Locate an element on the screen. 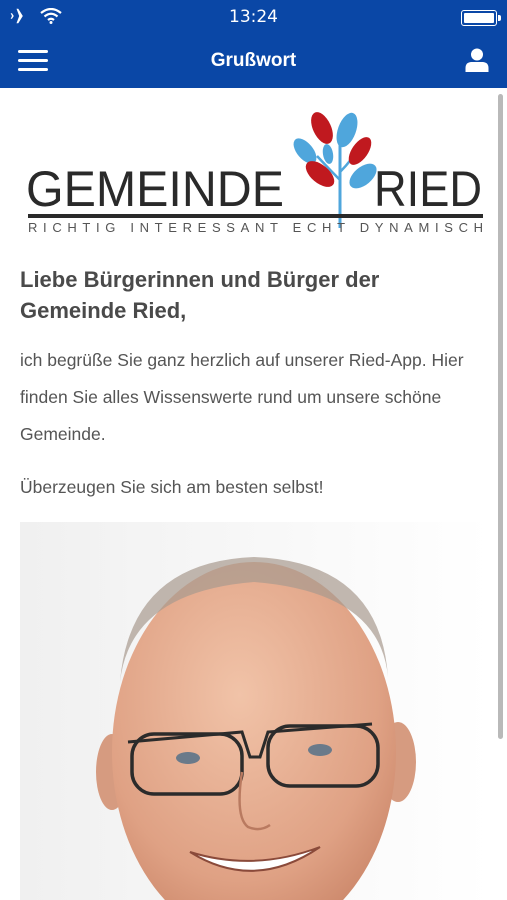 The image size is (507, 900). navigation-bar: Grußwort is located at coordinates (253, 61).